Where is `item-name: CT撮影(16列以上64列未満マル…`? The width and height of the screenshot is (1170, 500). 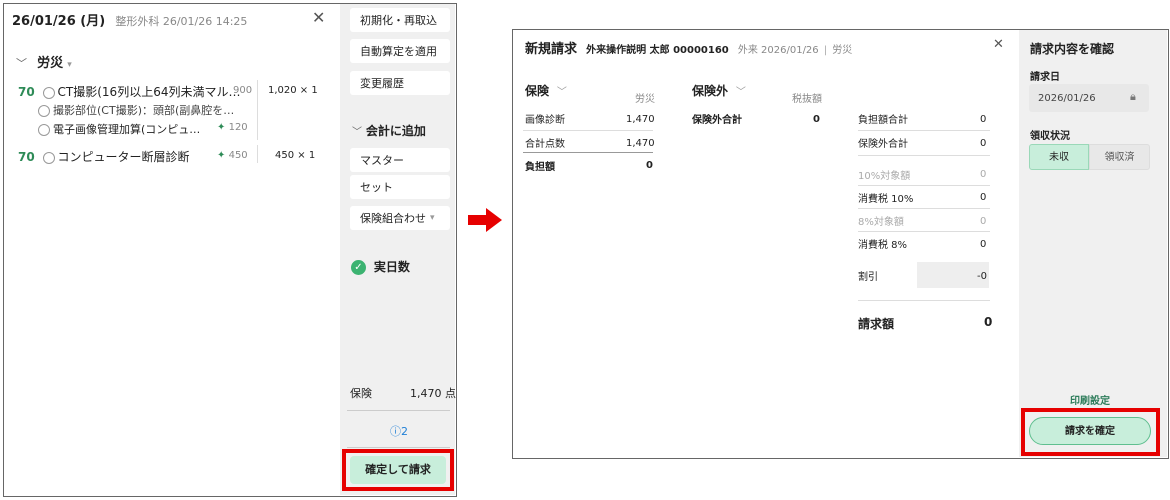 item-name: CT撮影(16列以上64列未満マル… is located at coordinates (149, 92).